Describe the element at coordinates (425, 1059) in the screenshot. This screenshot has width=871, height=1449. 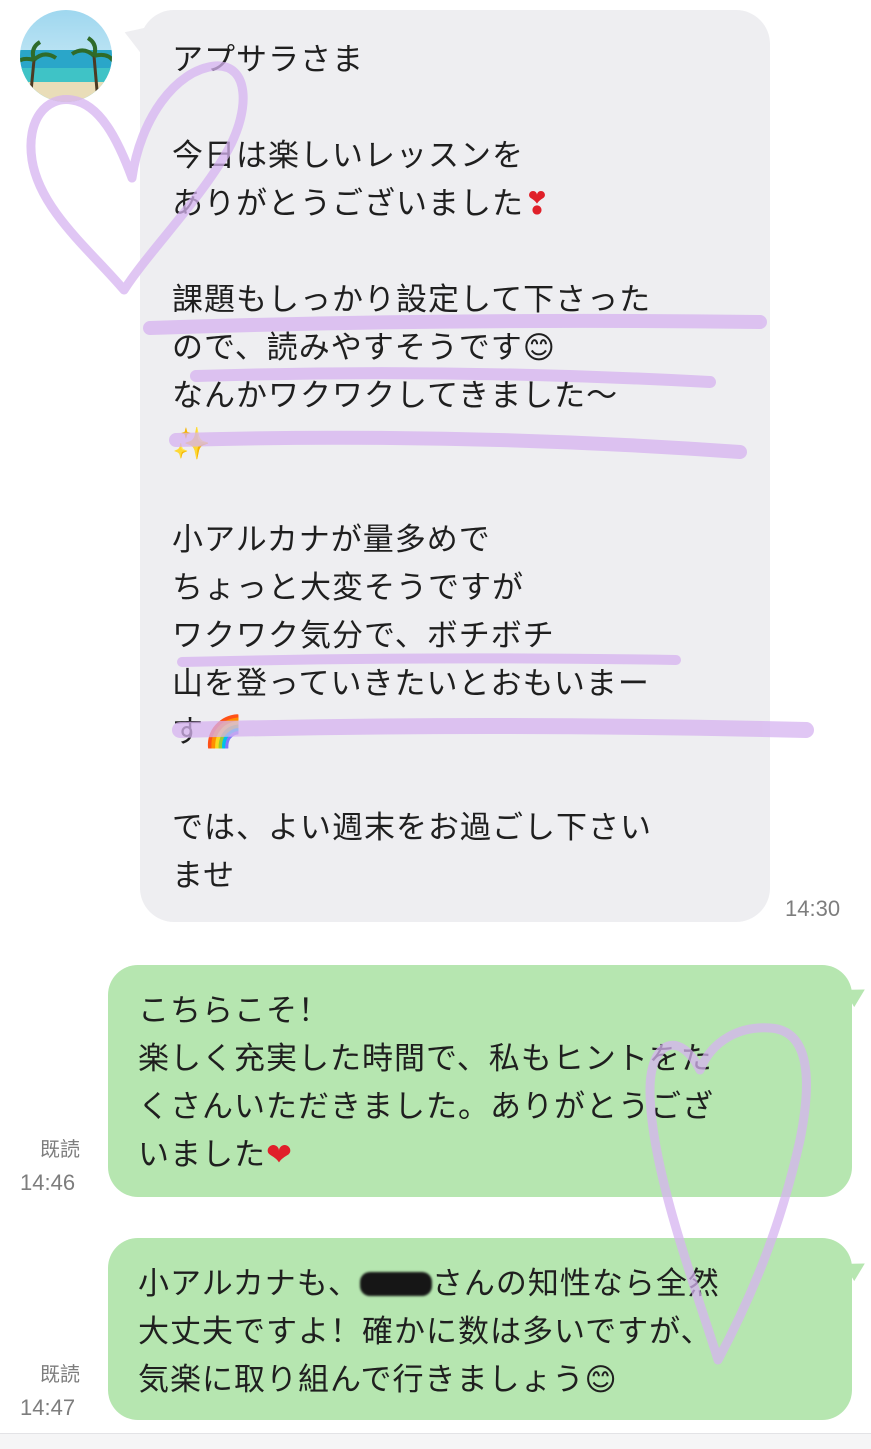
I see `message-line: 楽しく充実した時間で、私もヒントをた` at that location.